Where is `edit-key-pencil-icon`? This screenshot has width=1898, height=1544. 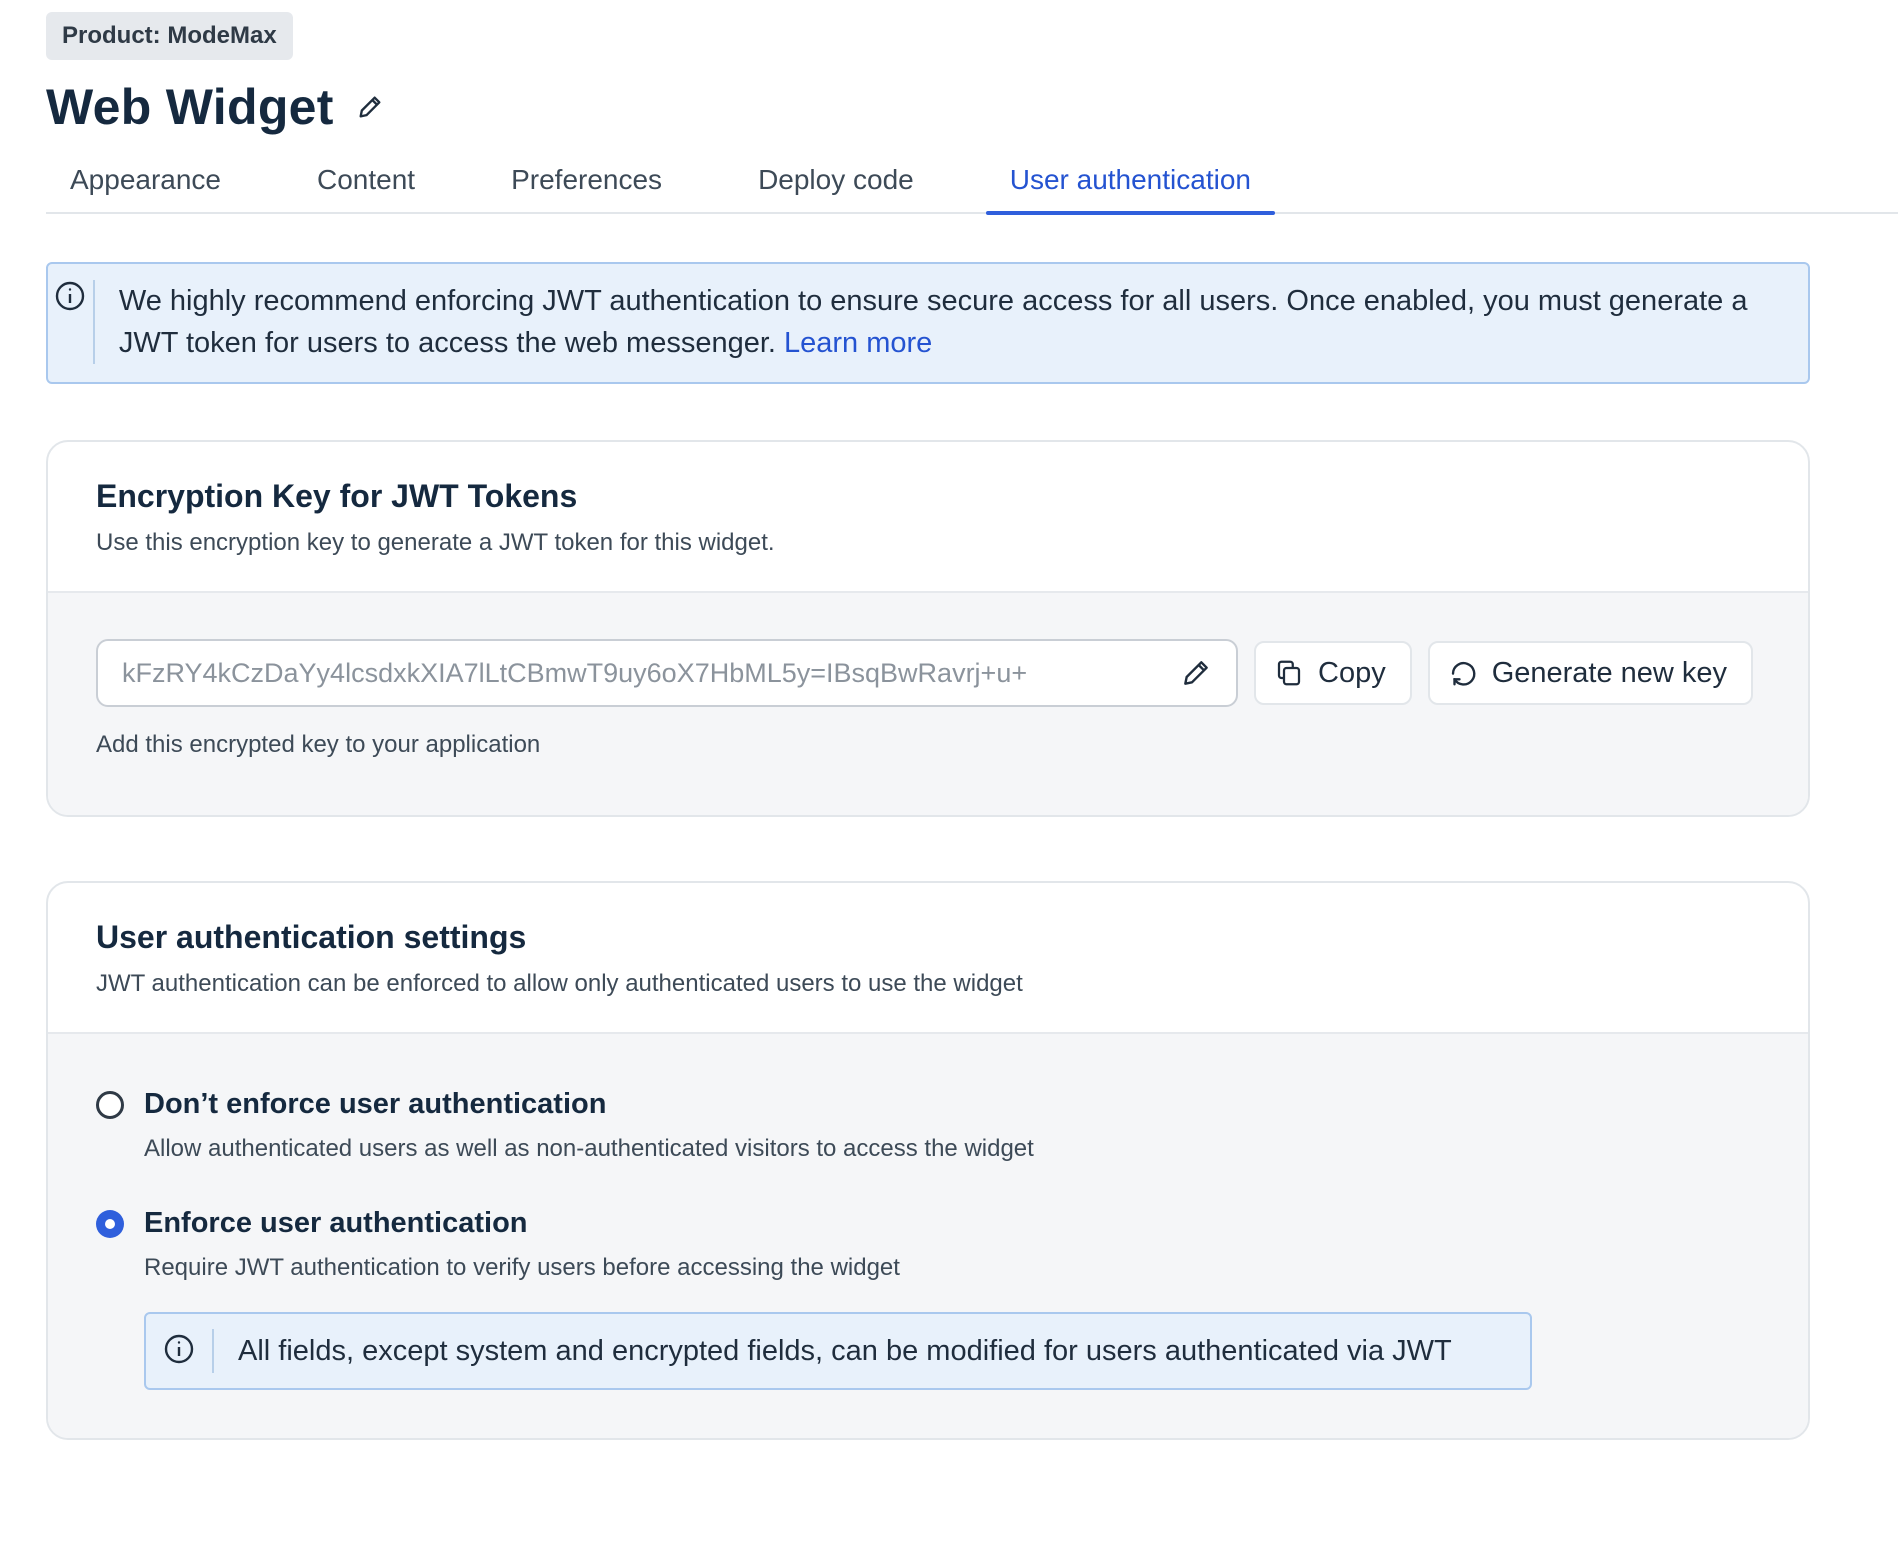
edit-key-pencil-icon is located at coordinates (1196, 673).